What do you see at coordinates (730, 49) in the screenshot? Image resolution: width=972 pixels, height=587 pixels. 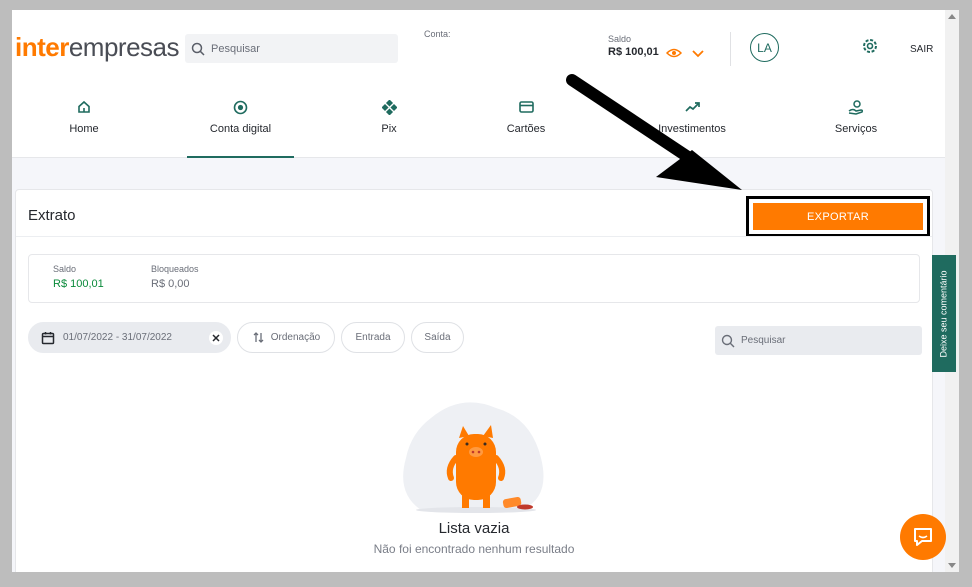 I see `header-divider` at bounding box center [730, 49].